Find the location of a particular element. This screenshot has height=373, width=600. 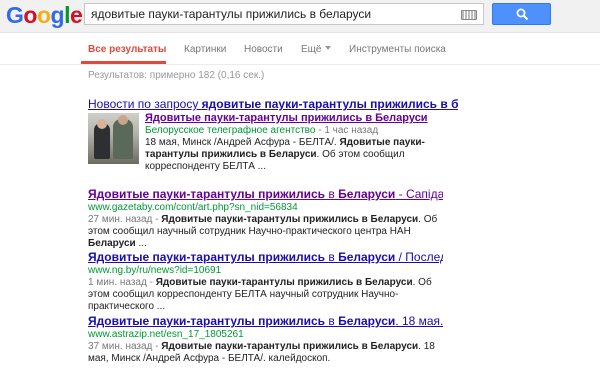

result-url: www.astrazip.net/esn_17_1805261 is located at coordinates (166, 334).